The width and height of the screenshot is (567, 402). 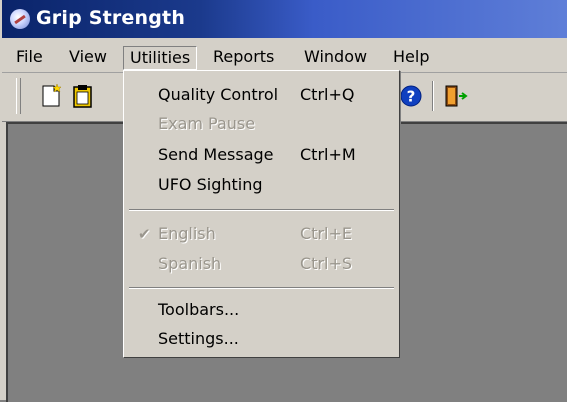 I want to click on checkmark-icon: ✔, so click(x=144, y=234).